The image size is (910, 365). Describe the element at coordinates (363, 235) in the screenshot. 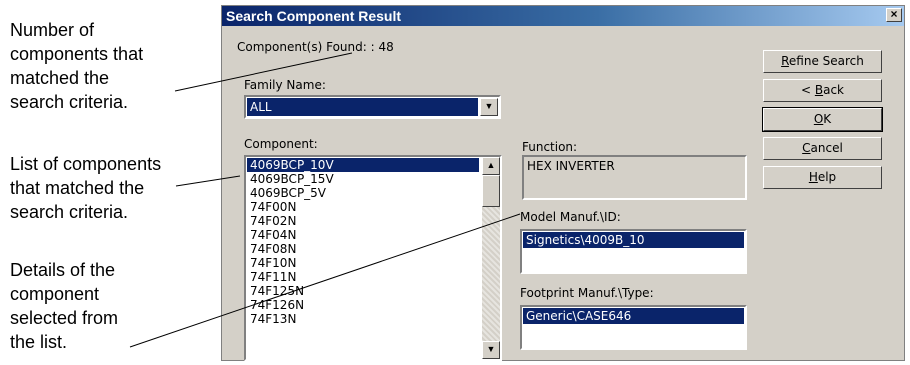

I see `list-item: 74F04N` at that location.